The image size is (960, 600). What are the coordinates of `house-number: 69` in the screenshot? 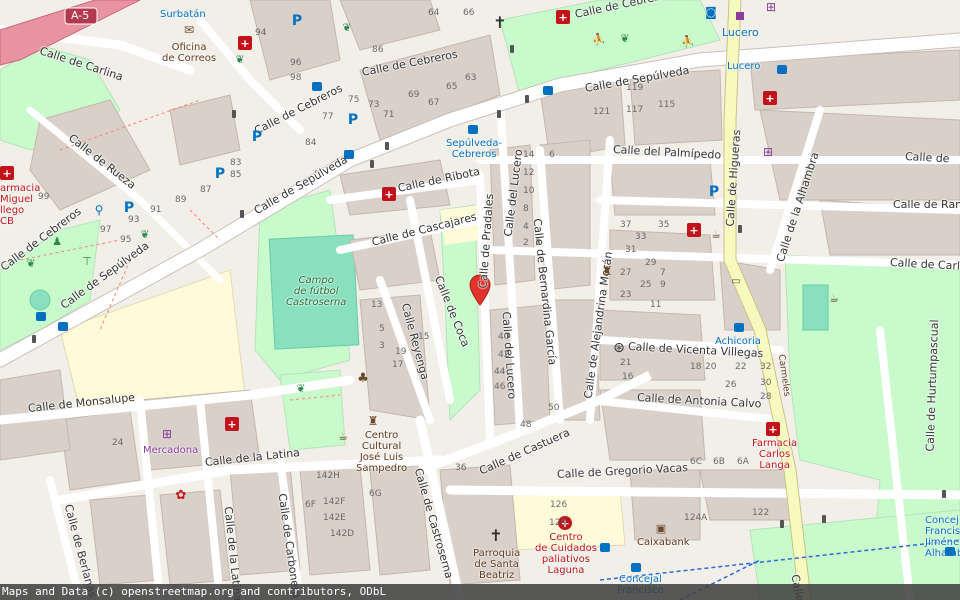 It's located at (414, 95).